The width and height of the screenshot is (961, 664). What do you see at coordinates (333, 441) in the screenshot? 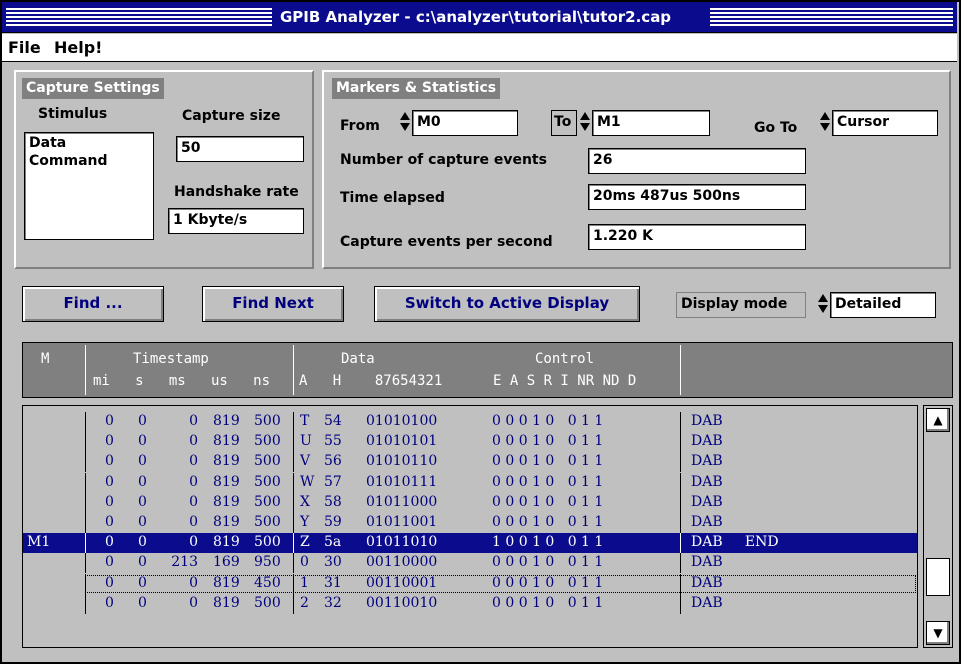
I see `cell-hex: 55` at bounding box center [333, 441].